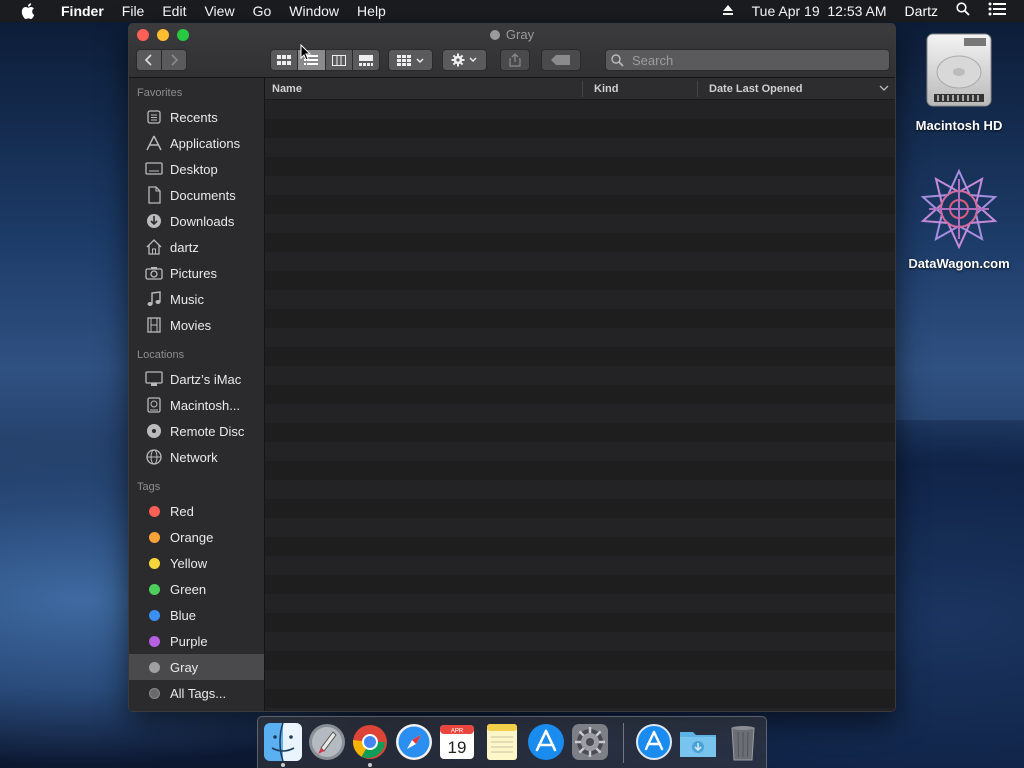 The image size is (1024, 768). Describe the element at coordinates (133, 11) in the screenshot. I see `menu-file: File` at that location.